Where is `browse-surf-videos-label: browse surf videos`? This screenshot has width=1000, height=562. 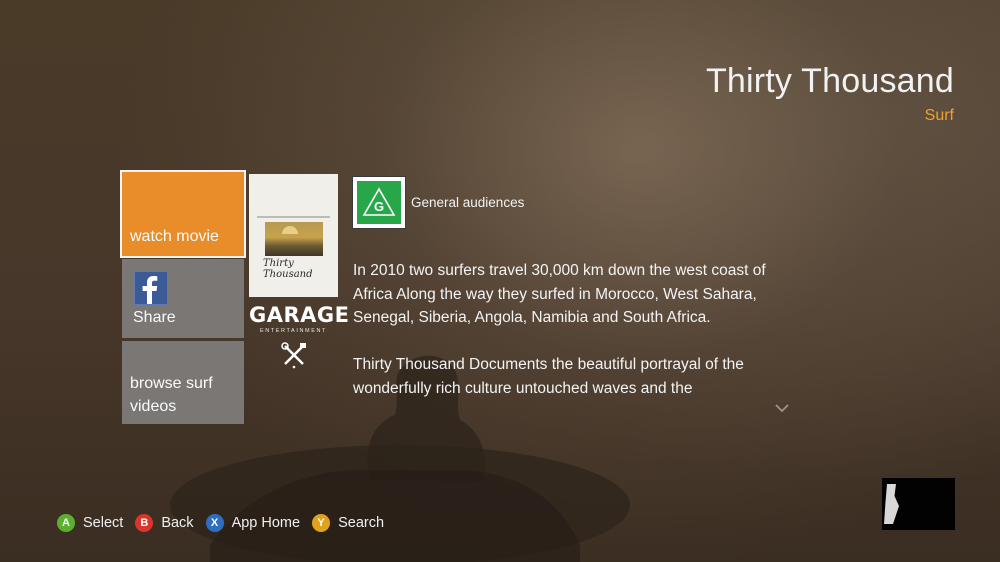 browse-surf-videos-label: browse surf videos is located at coordinates (171, 395).